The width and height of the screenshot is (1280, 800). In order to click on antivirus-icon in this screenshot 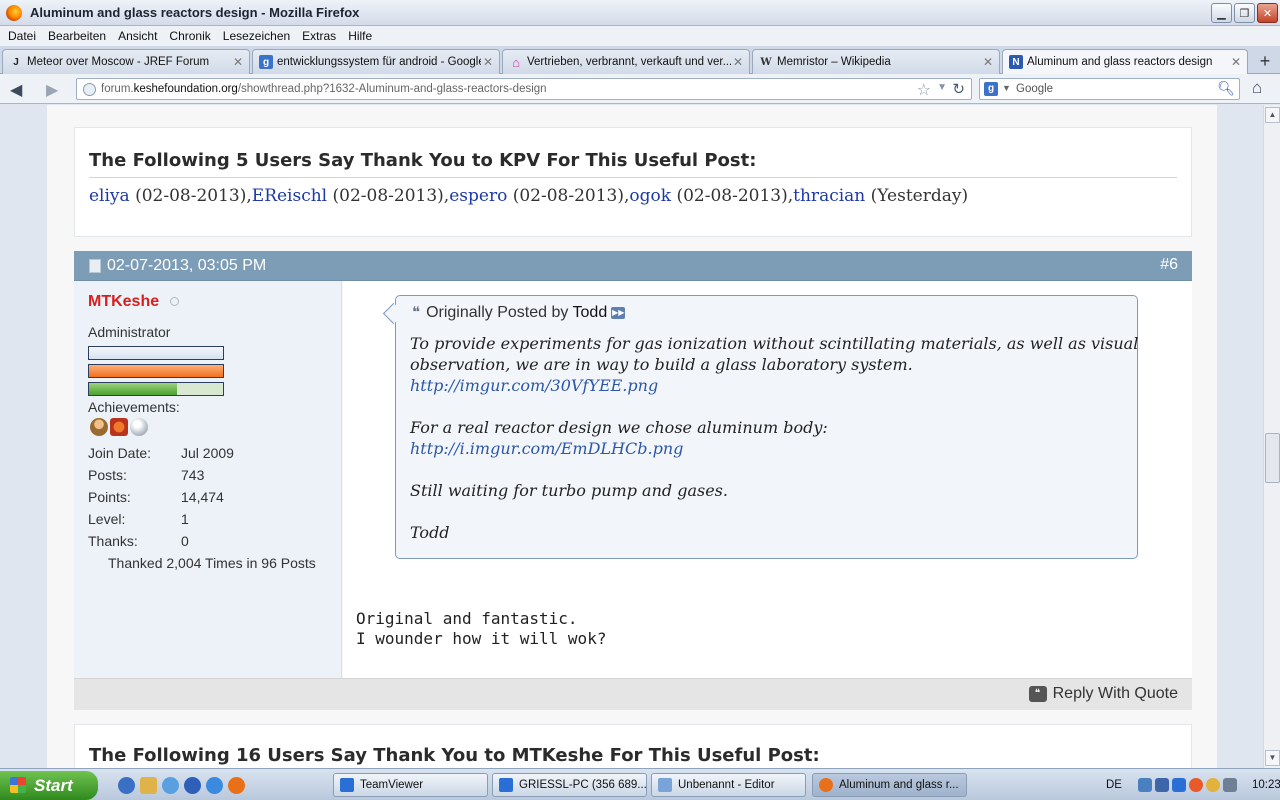, I will do `click(1195, 785)`.